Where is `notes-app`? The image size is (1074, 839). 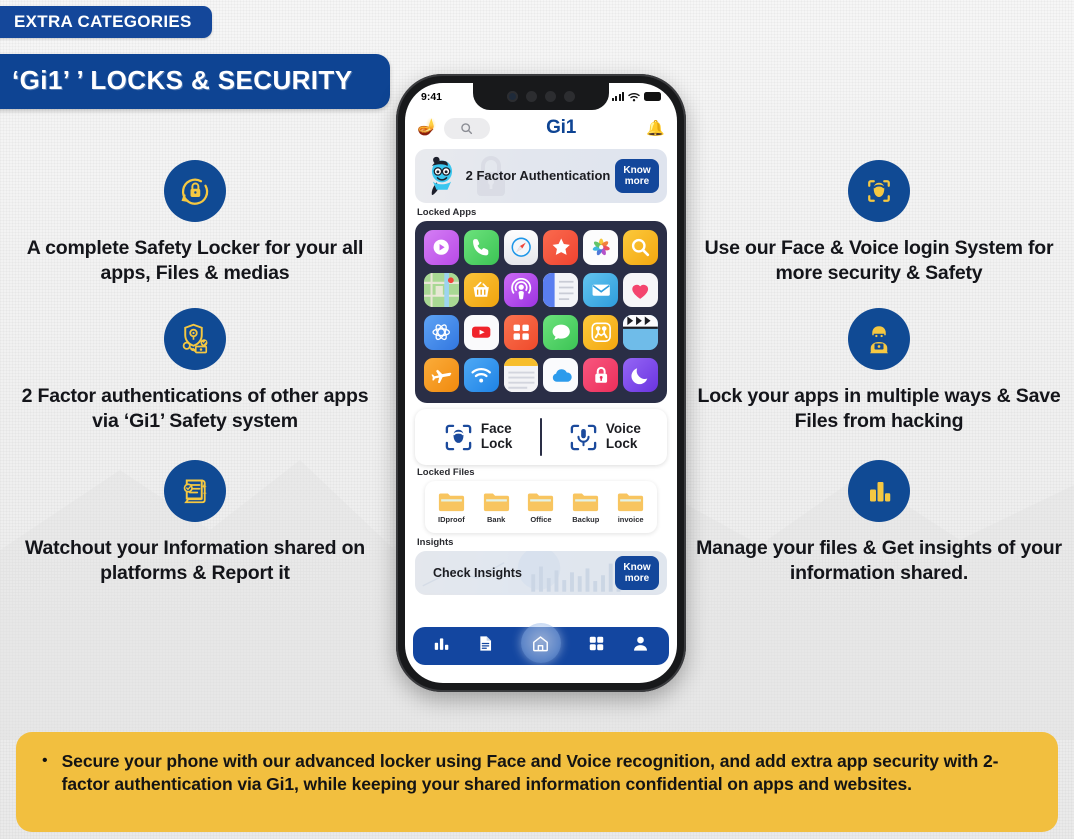
notes-app is located at coordinates (561, 290).